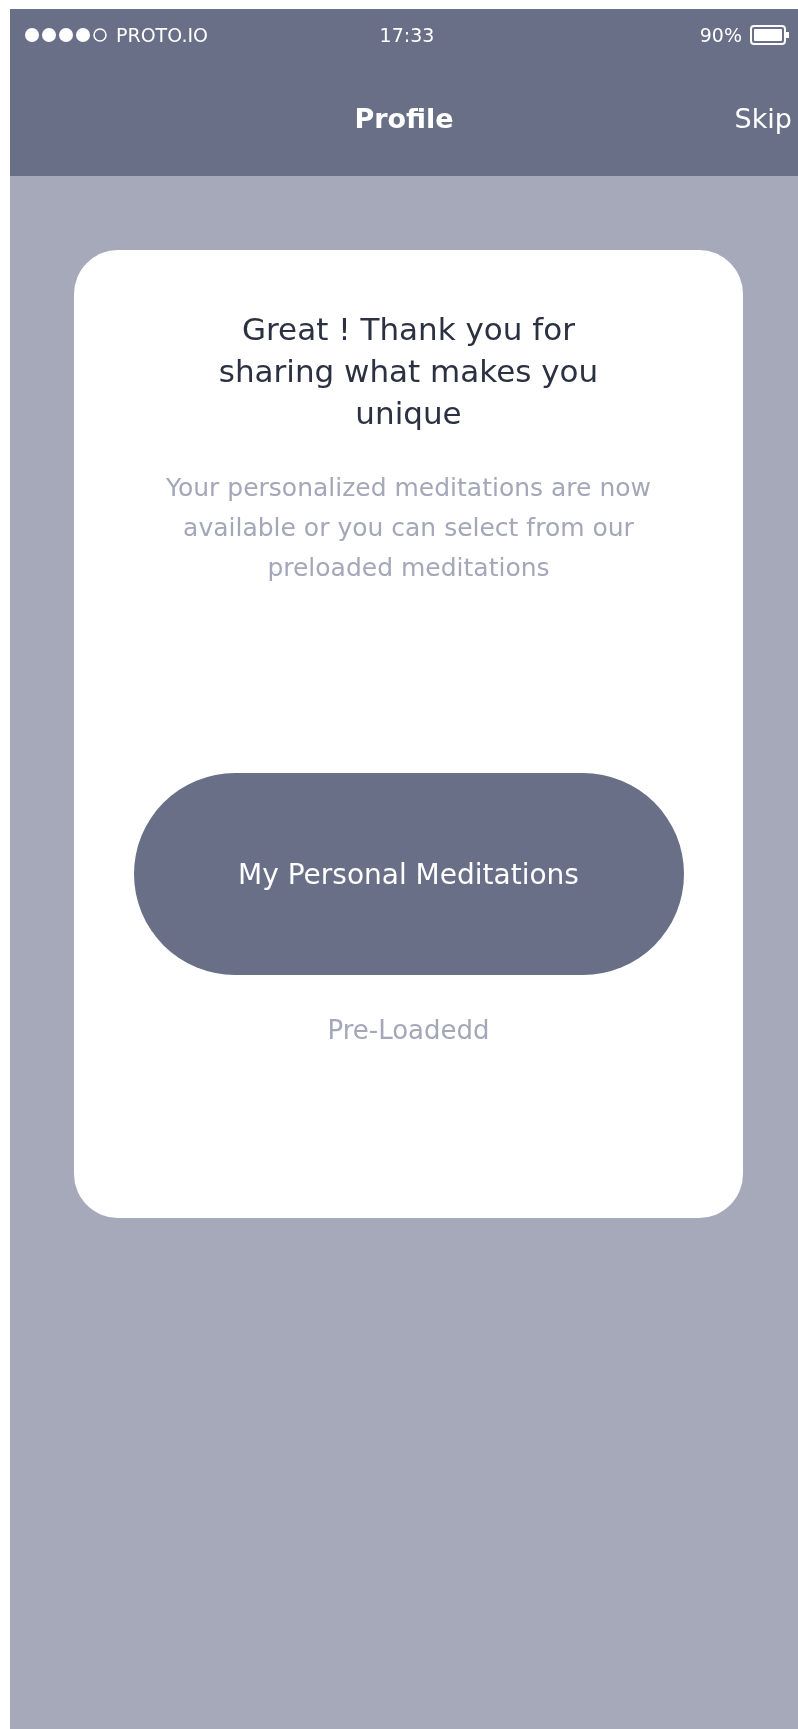  Describe the element at coordinates (404, 118) in the screenshot. I see `screen-title: Profile` at that location.